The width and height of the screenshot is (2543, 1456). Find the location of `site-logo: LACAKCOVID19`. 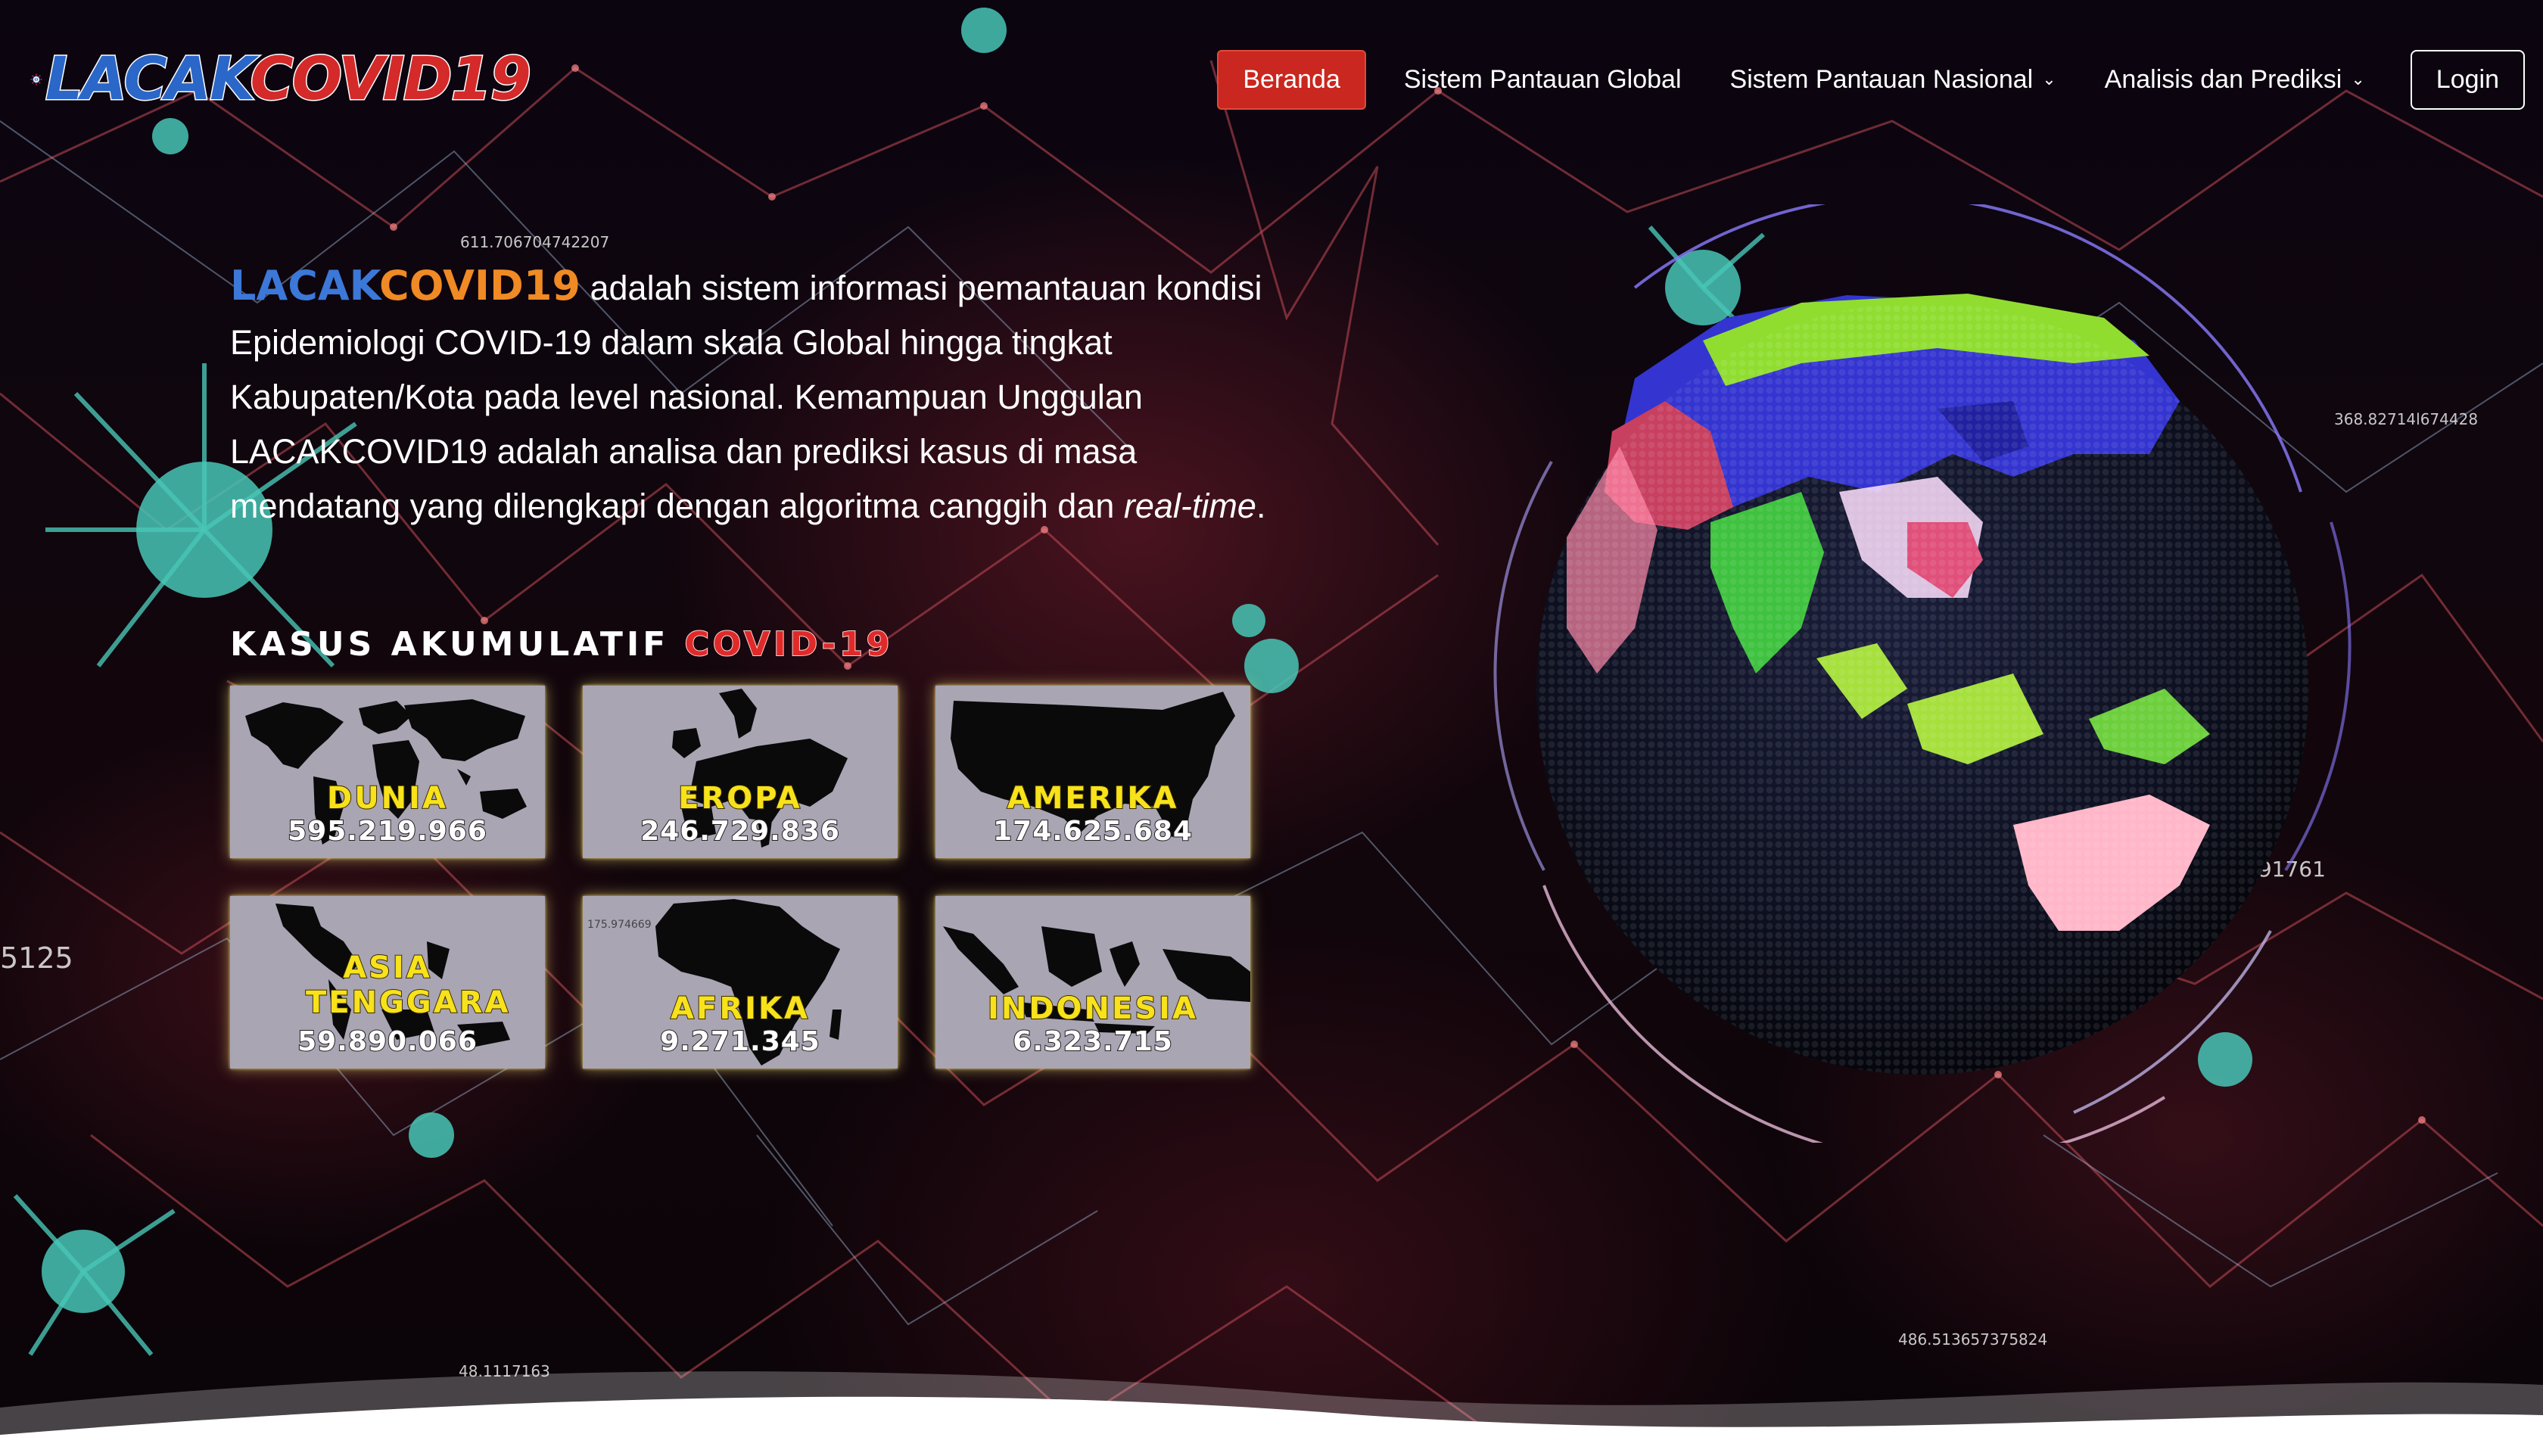

site-logo: LACAKCOVID19 is located at coordinates (281, 79).